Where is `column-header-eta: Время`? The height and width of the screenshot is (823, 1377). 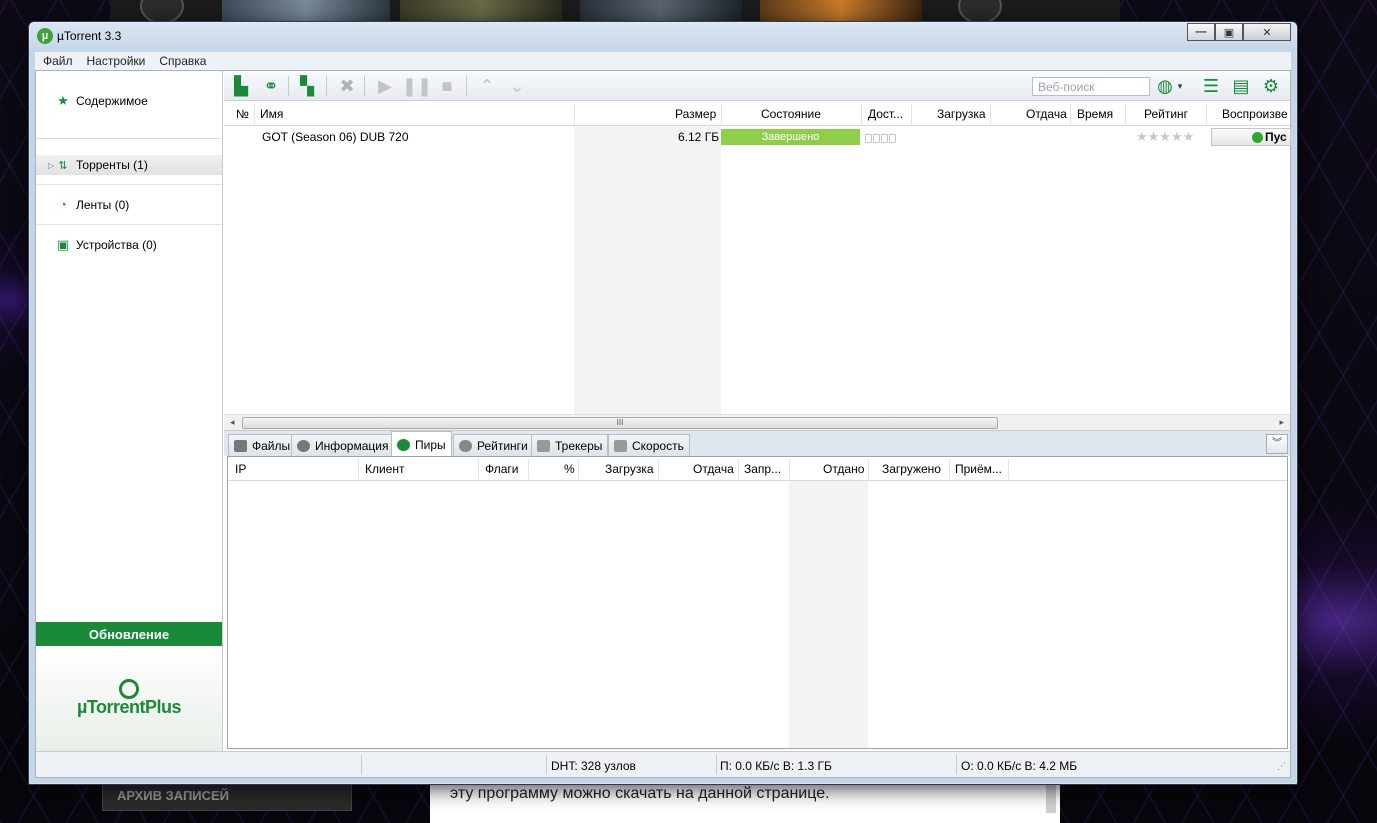 column-header-eta: Время is located at coordinates (1095, 114).